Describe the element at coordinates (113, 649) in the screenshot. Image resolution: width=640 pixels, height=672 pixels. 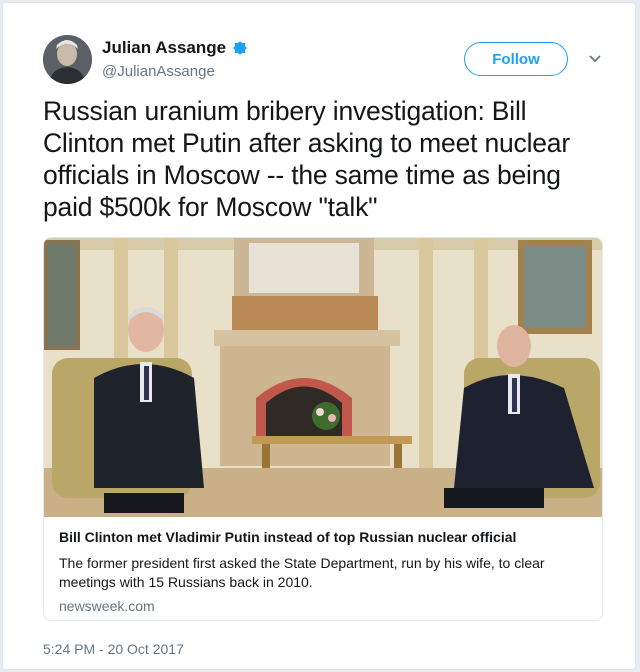
I see `tweet-timestamp: 5:24 PM - 20 Oct 2017` at that location.